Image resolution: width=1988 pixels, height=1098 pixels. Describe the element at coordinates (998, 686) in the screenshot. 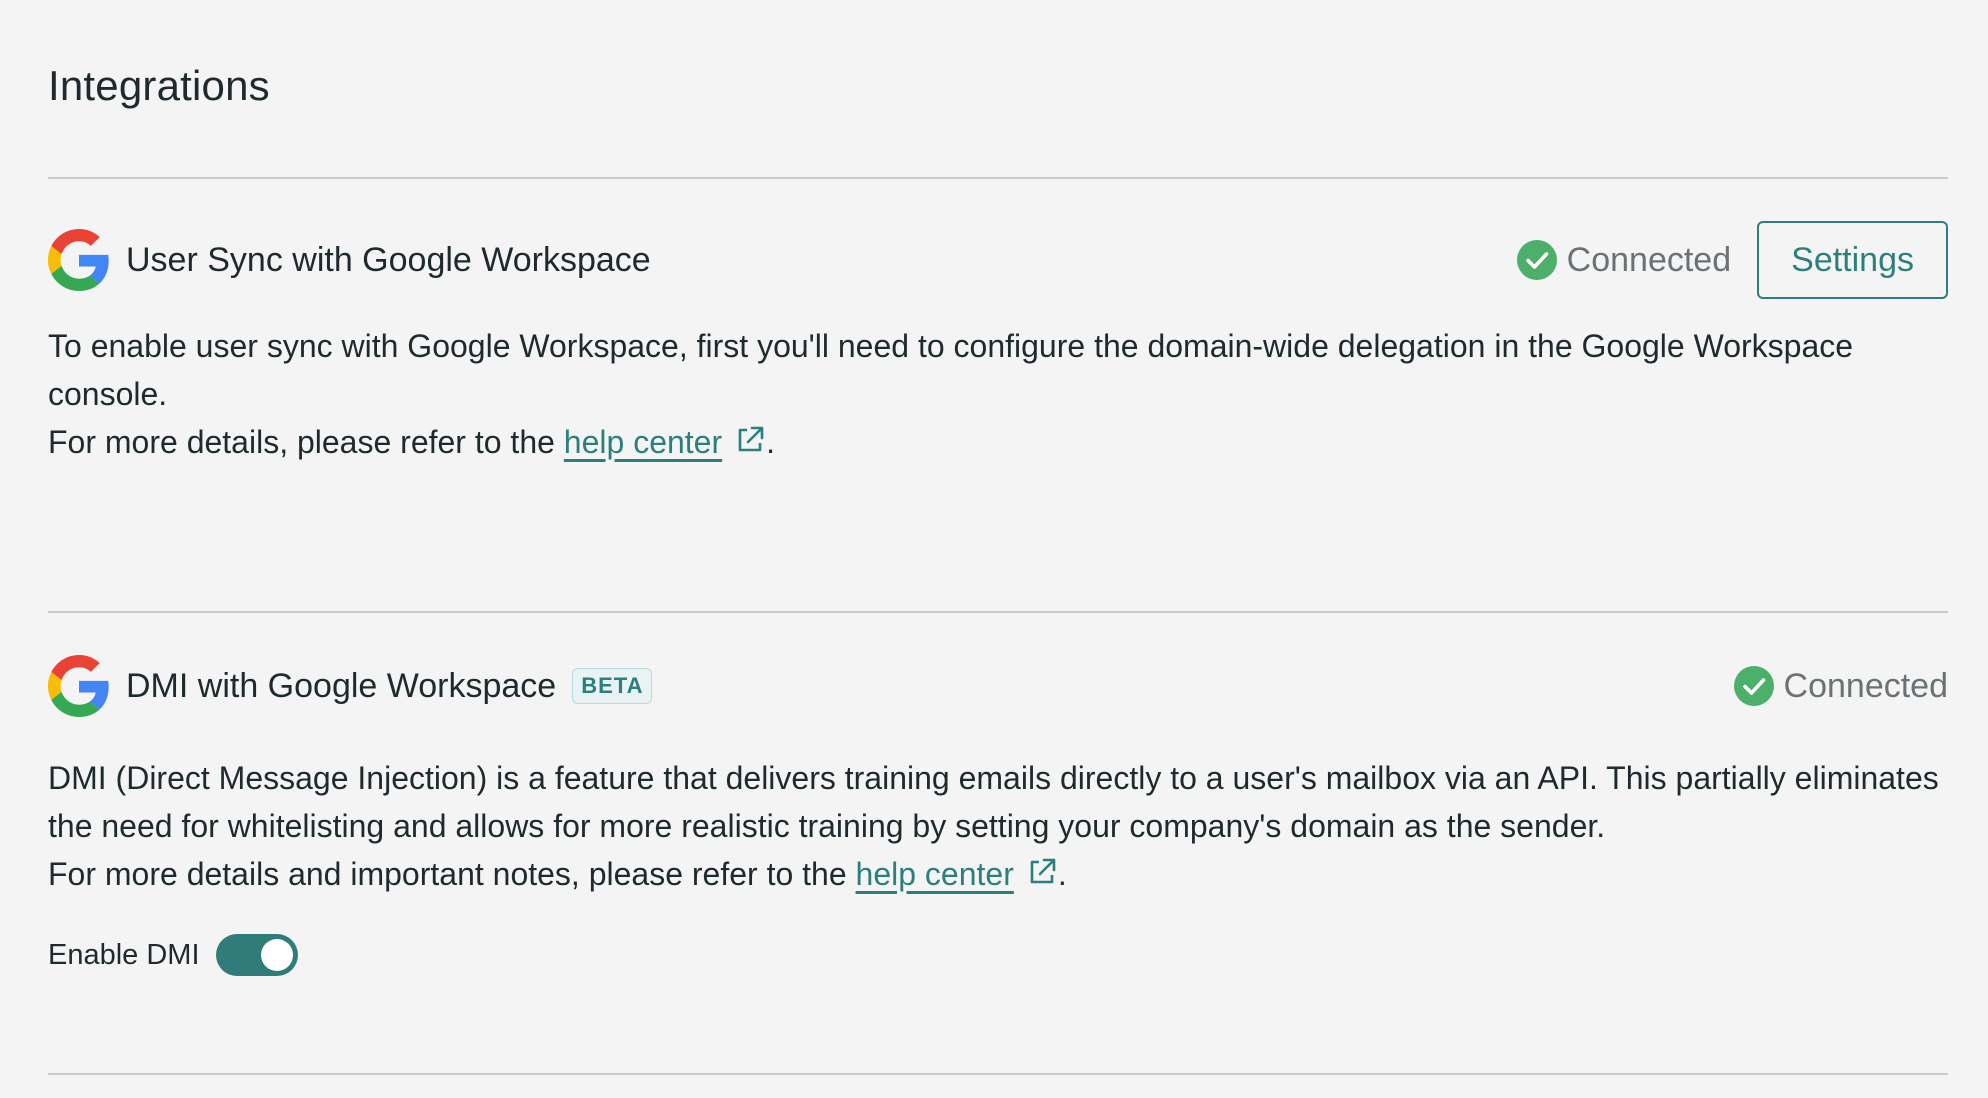

I see `integration-header: DMI with Google Workspace BETA Connected` at that location.